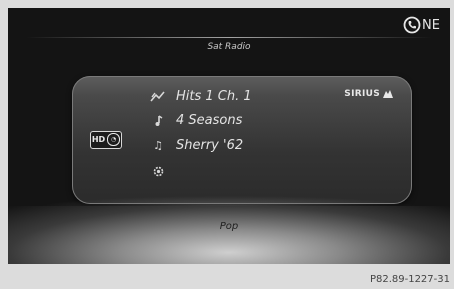 The width and height of the screenshot is (454, 289). What do you see at coordinates (229, 47) in the screenshot?
I see `screen-title: Sat Radio` at bounding box center [229, 47].